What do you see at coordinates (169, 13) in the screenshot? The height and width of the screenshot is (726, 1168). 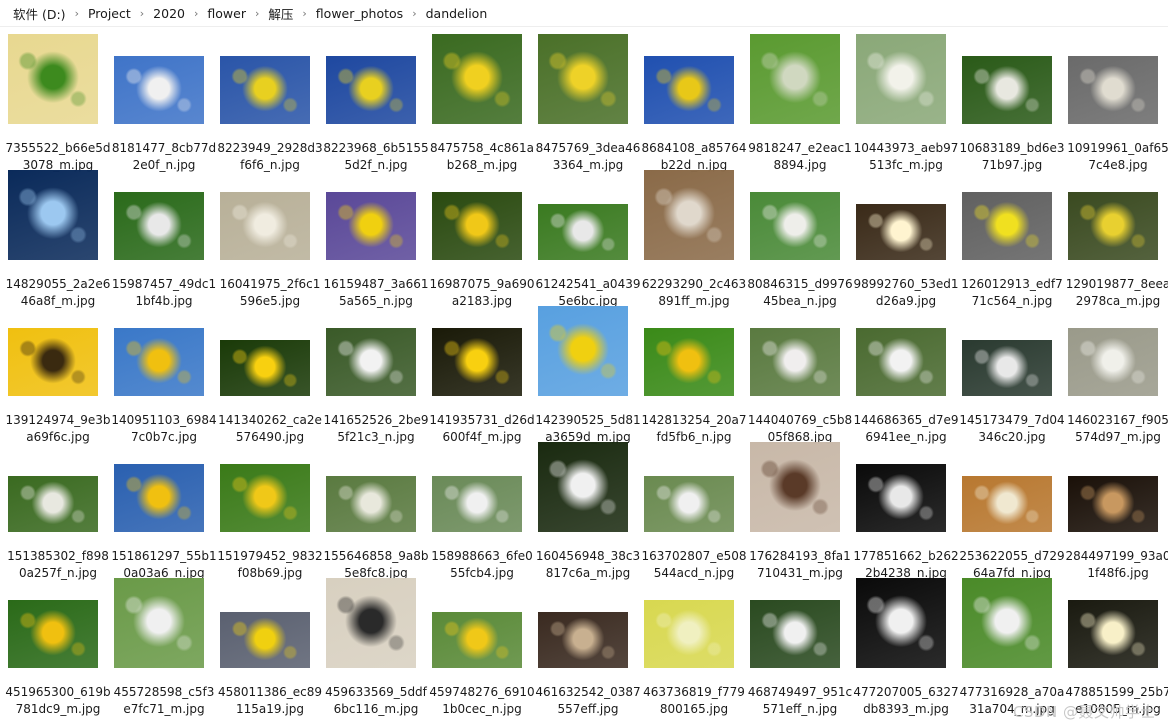 I see `breadcrumb-item: 2020` at bounding box center [169, 13].